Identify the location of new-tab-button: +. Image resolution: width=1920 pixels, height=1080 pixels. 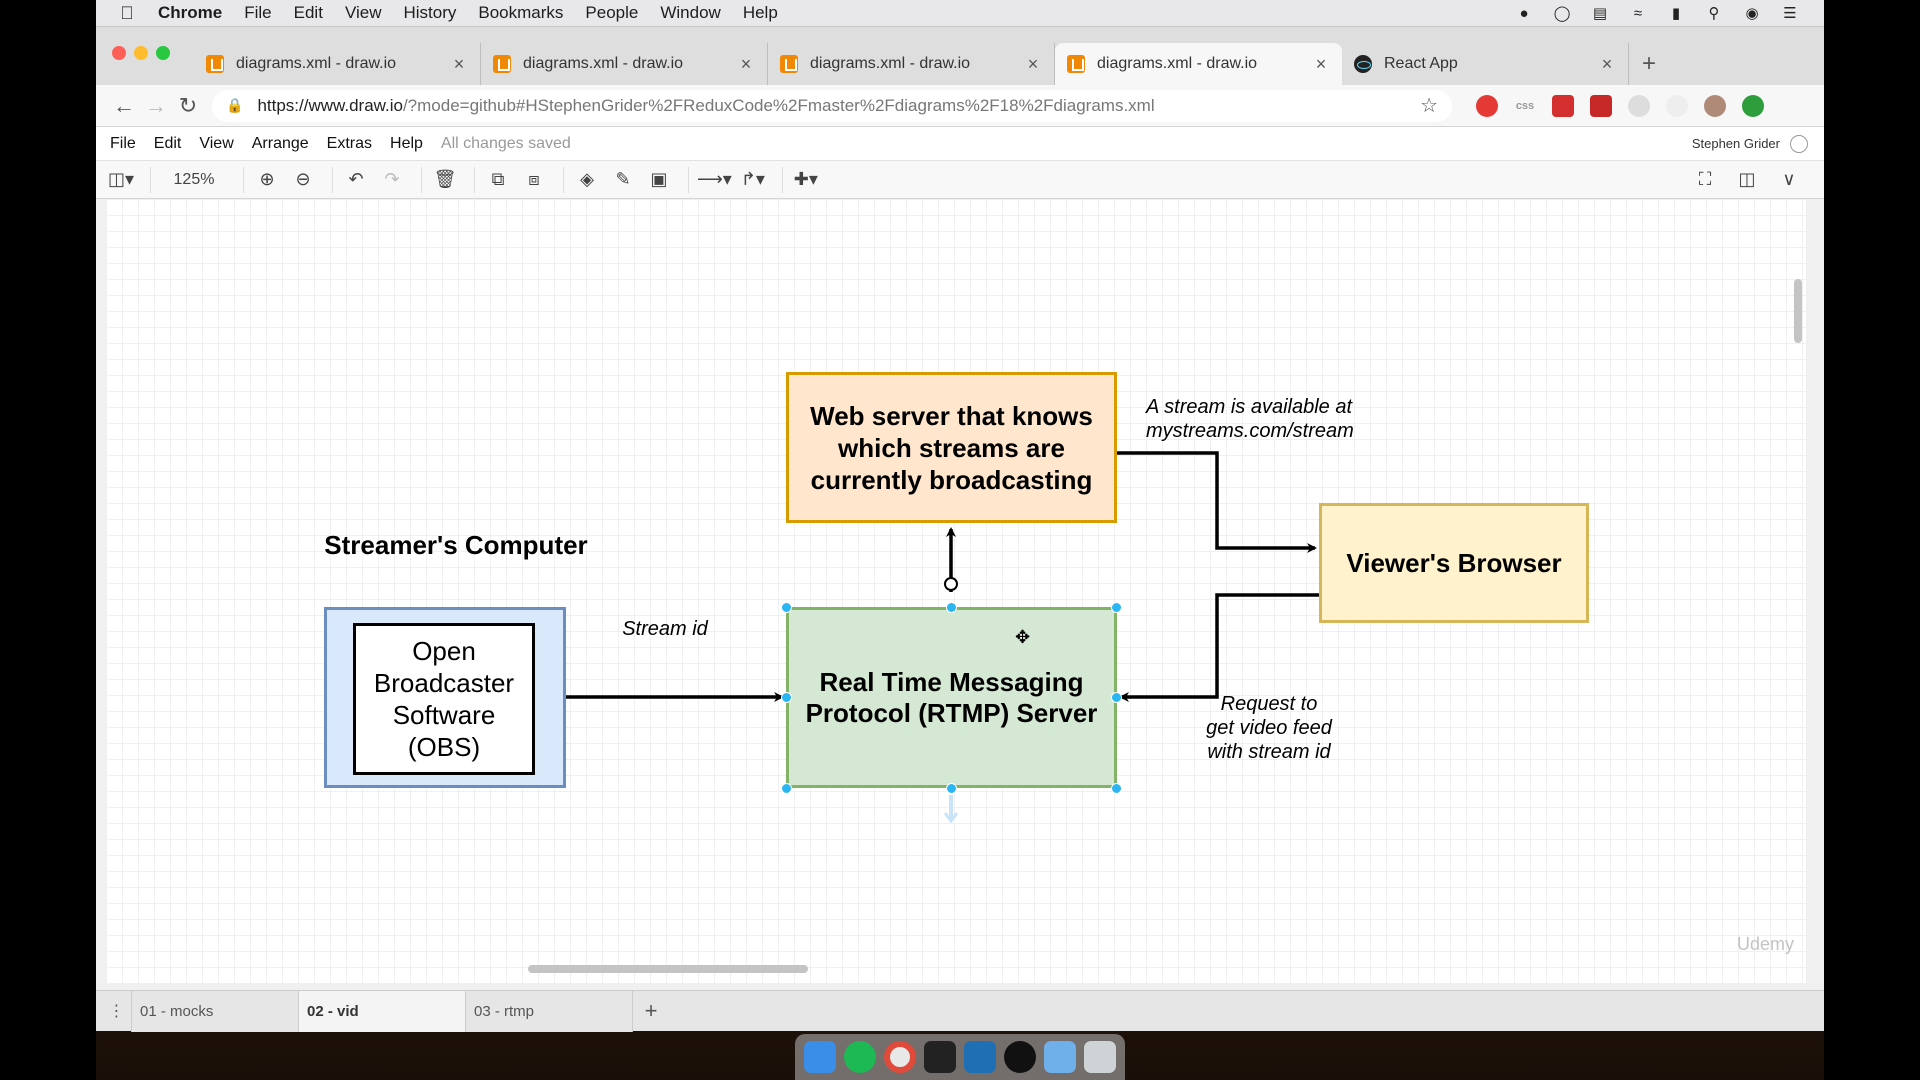
(1649, 64).